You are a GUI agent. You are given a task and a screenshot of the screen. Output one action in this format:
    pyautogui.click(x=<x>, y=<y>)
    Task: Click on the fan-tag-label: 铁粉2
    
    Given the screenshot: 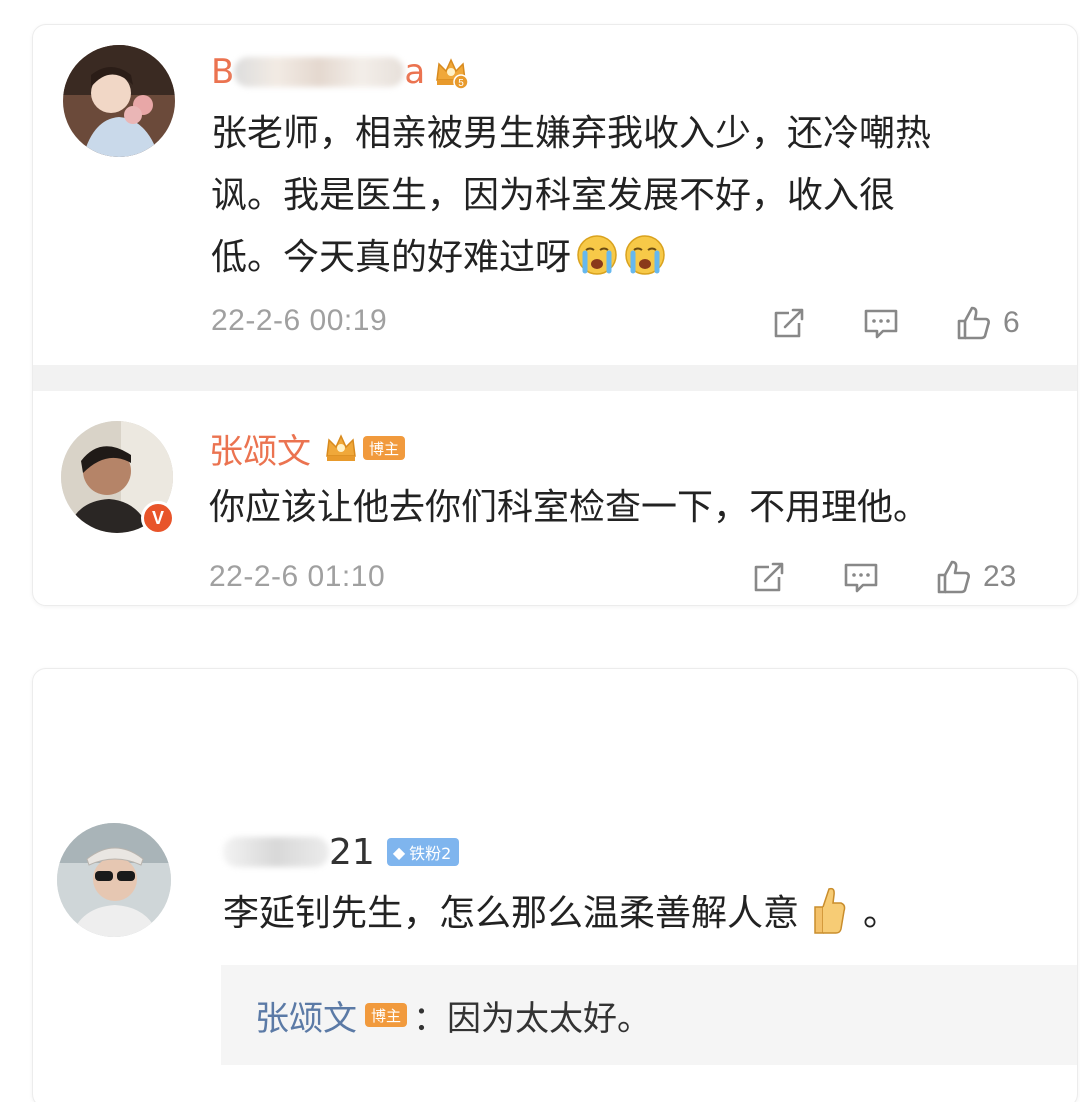 What is the action you would take?
    pyautogui.click(x=430, y=853)
    